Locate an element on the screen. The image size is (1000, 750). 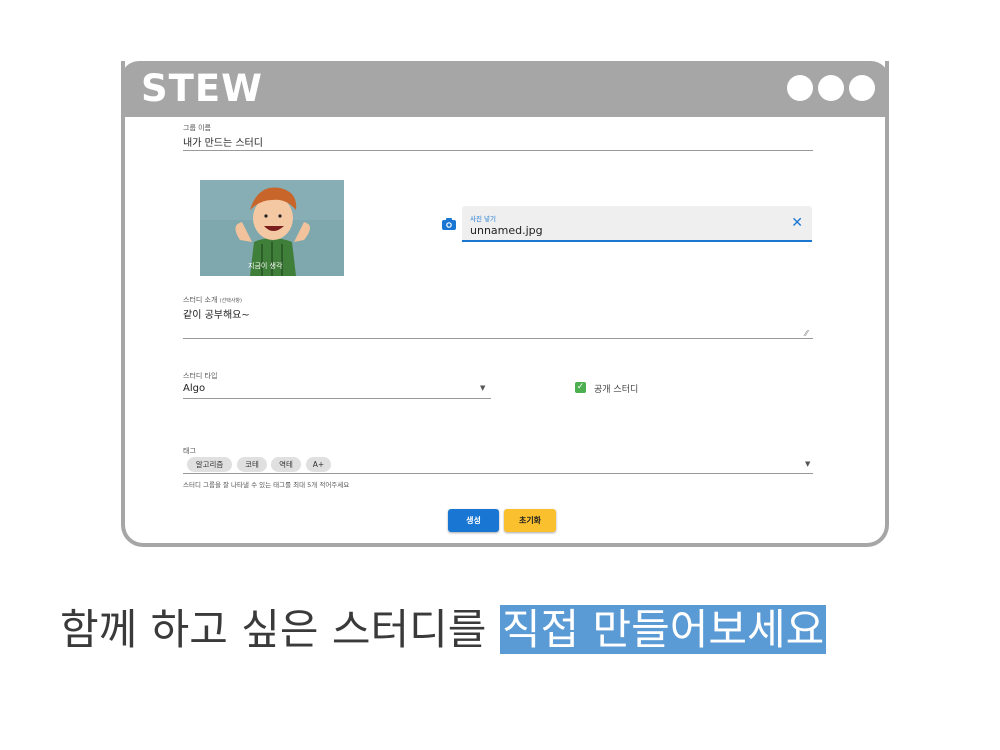
tags-hint: 스터디 그룹을 잘 나타낼 수 있는 태그를 최대 5개 적어주세요 is located at coordinates (266, 485).